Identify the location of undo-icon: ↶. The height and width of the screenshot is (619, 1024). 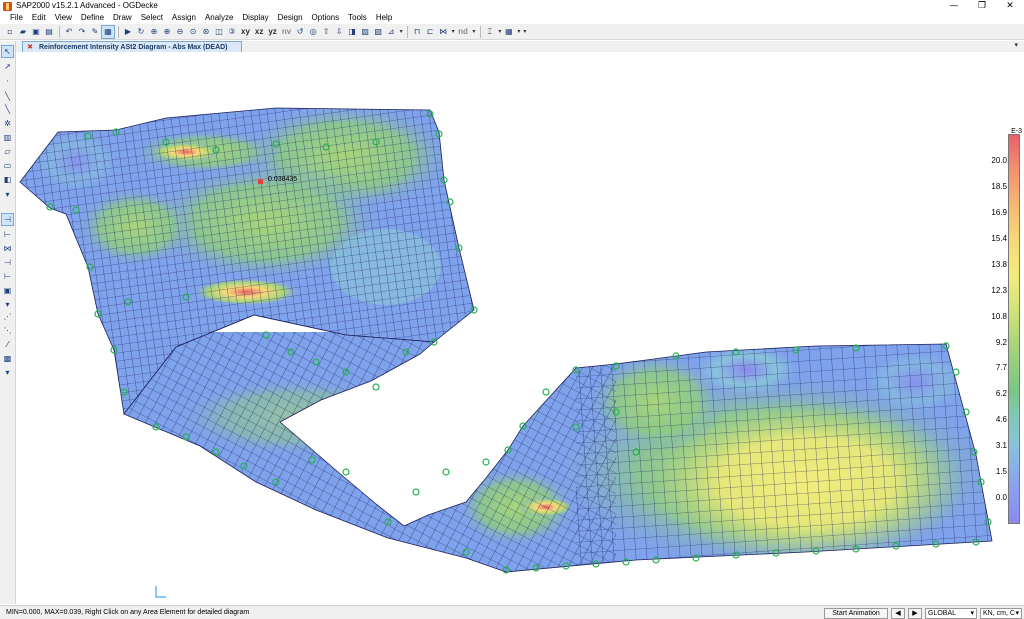
(69, 32).